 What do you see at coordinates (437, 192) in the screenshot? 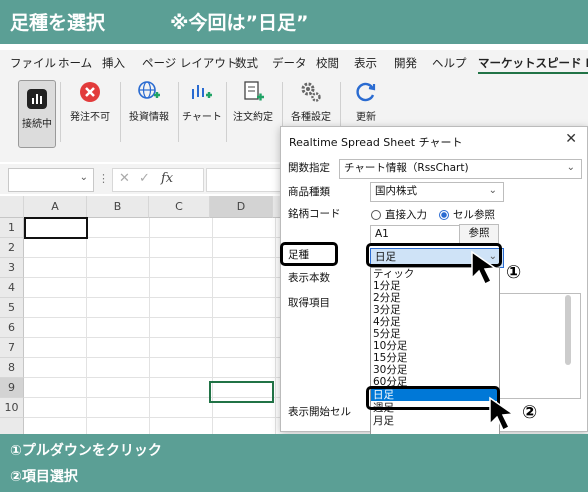
I see `product-select: 国内株式 ⌄` at bounding box center [437, 192].